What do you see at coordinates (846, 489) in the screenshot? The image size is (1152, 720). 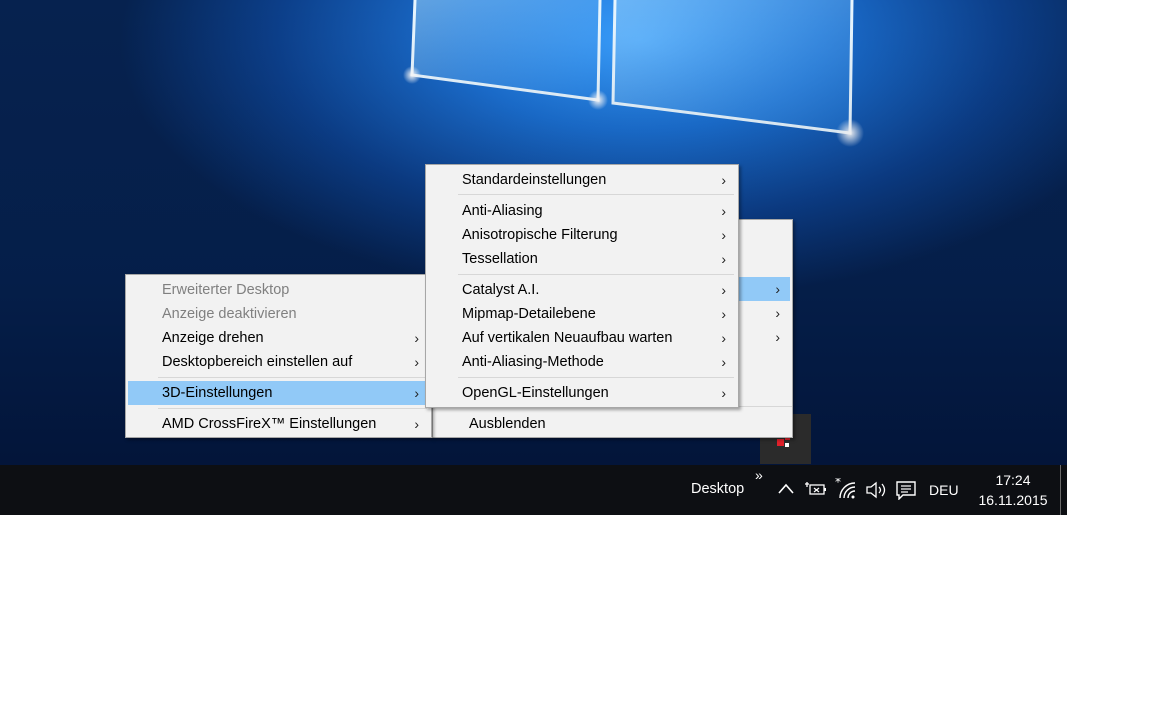 I see `wifi-icon: *` at bounding box center [846, 489].